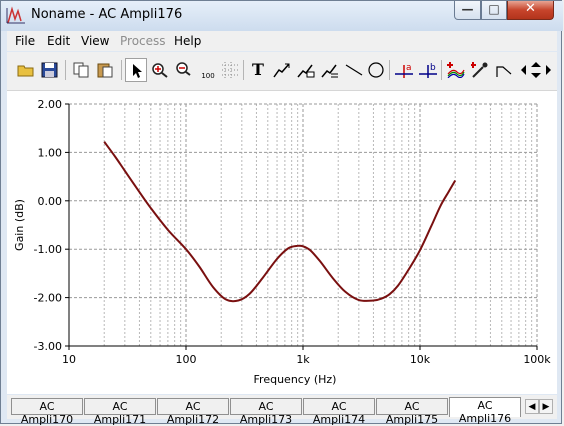  What do you see at coordinates (143, 41) in the screenshot?
I see `menu-process: Process` at bounding box center [143, 41].